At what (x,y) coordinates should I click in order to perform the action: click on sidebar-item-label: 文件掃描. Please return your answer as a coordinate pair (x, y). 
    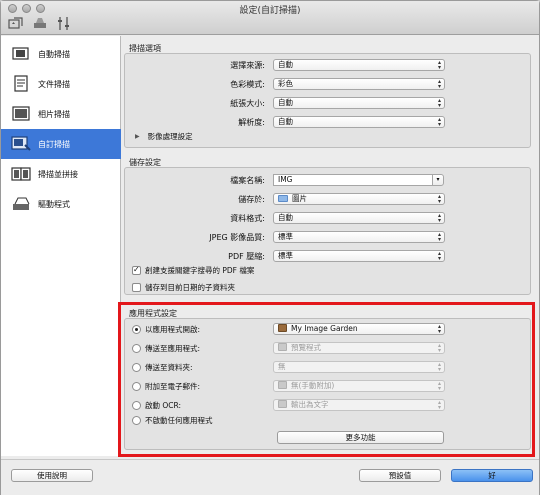
    Looking at the image, I should click on (54, 84).